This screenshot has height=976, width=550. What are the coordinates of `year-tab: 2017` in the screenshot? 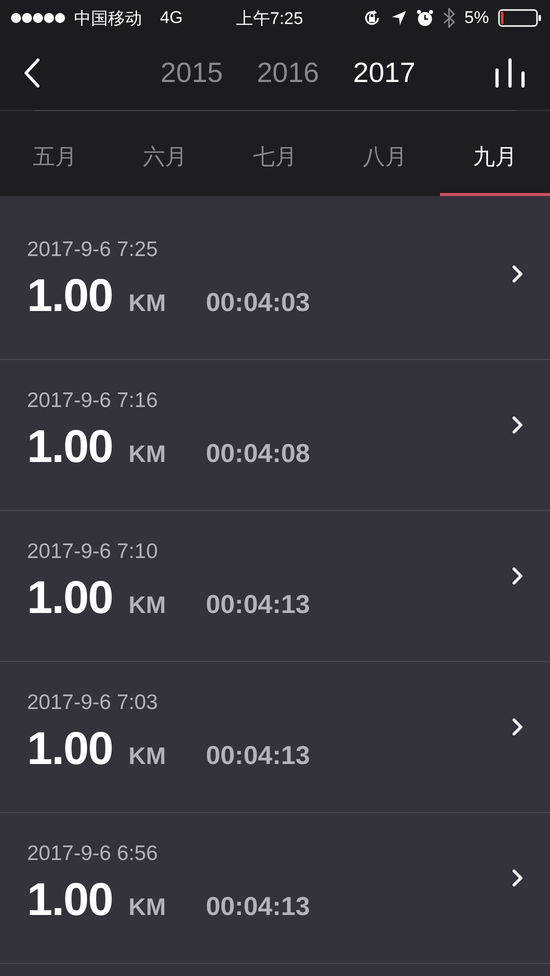 It's located at (384, 73).